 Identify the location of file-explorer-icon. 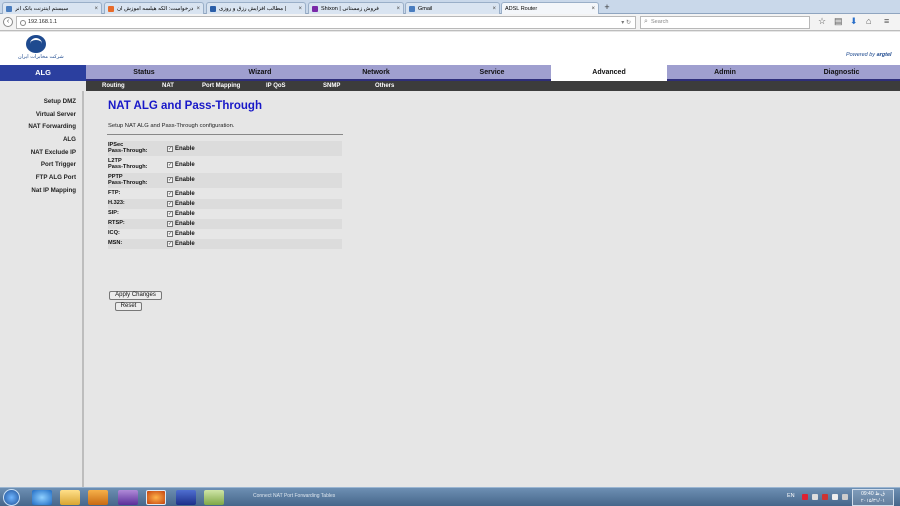
(70, 497).